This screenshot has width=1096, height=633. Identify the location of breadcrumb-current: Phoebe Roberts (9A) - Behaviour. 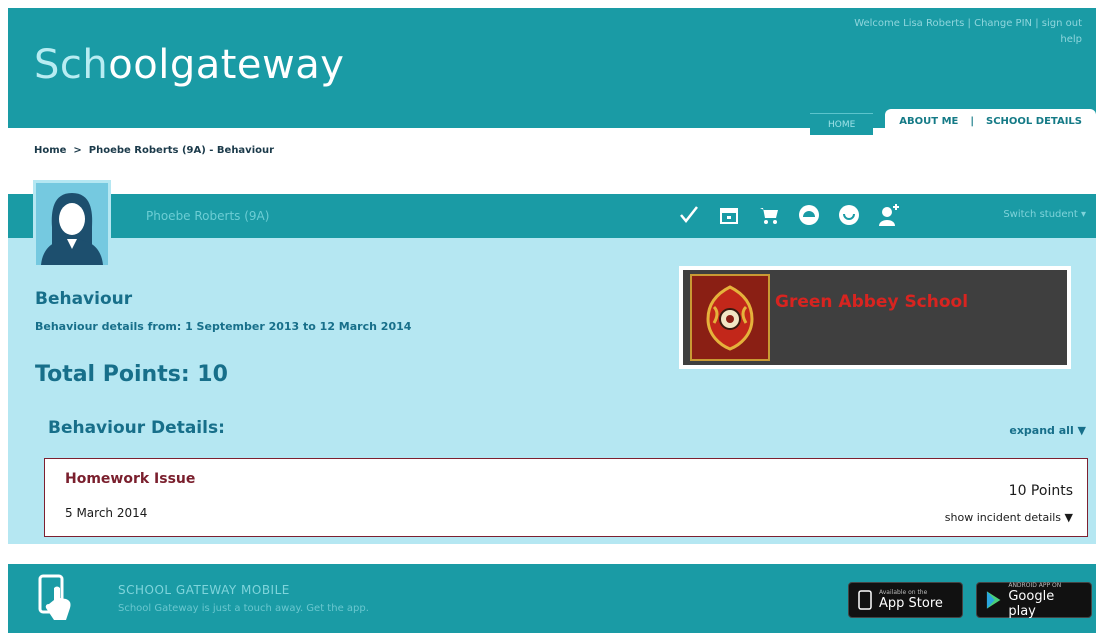
(181, 150).